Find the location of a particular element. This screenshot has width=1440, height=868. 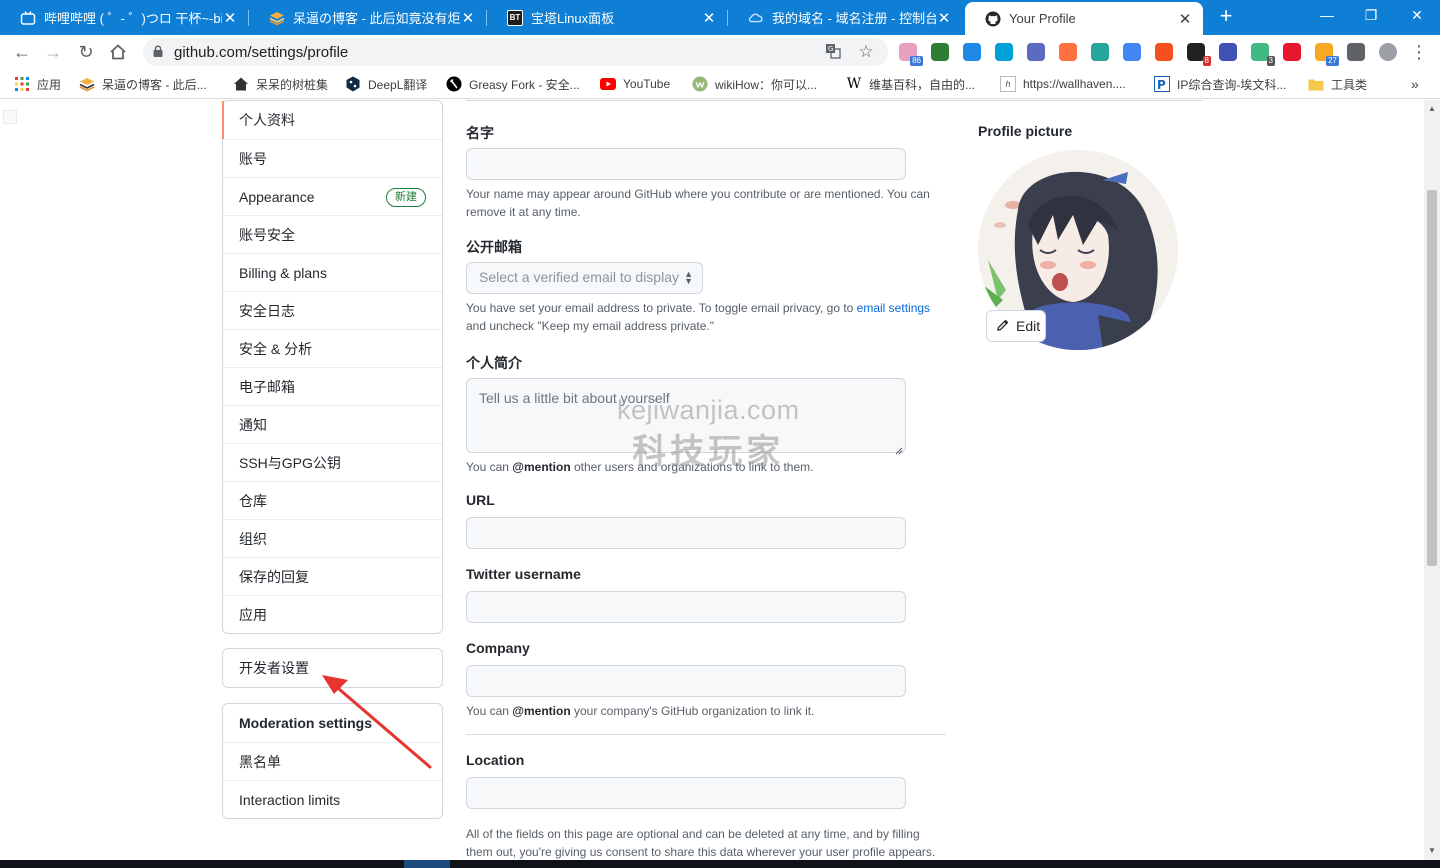

sidebar-item-12: 保存的回复 is located at coordinates (332, 576).